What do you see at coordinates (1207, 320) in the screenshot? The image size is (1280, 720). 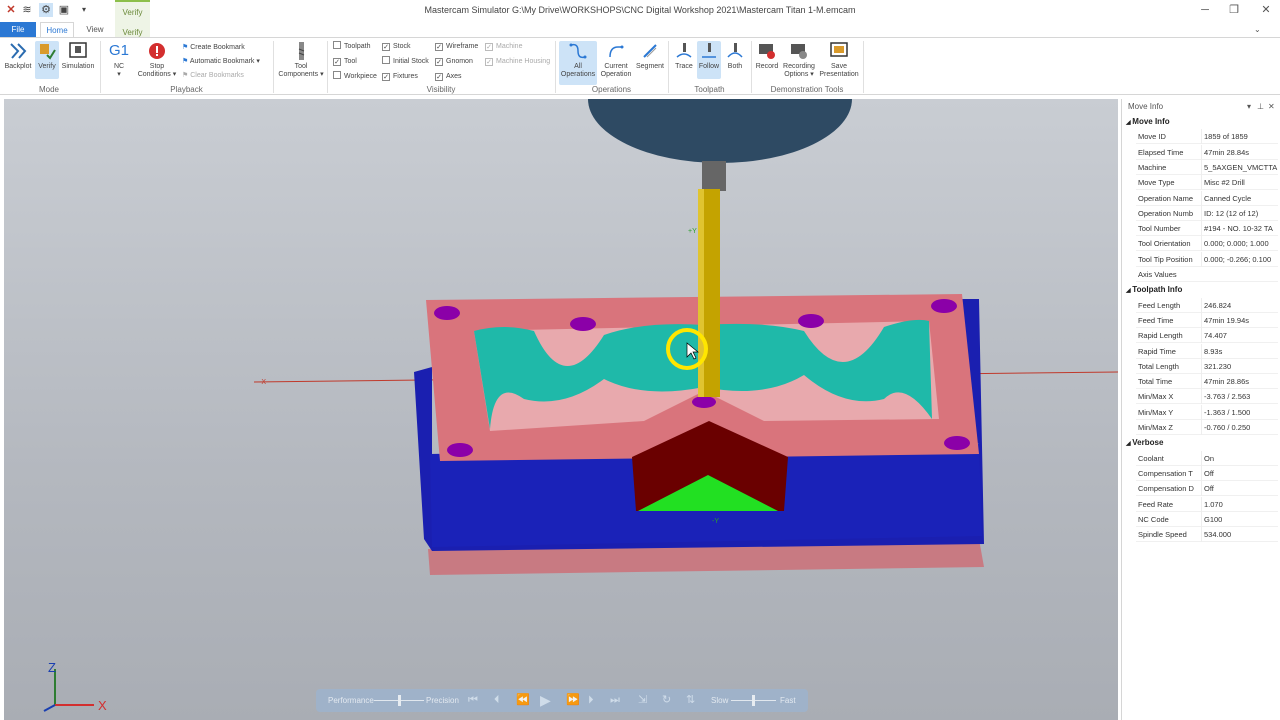 I see `property-row: Feed Time 47min 19.94s` at bounding box center [1207, 320].